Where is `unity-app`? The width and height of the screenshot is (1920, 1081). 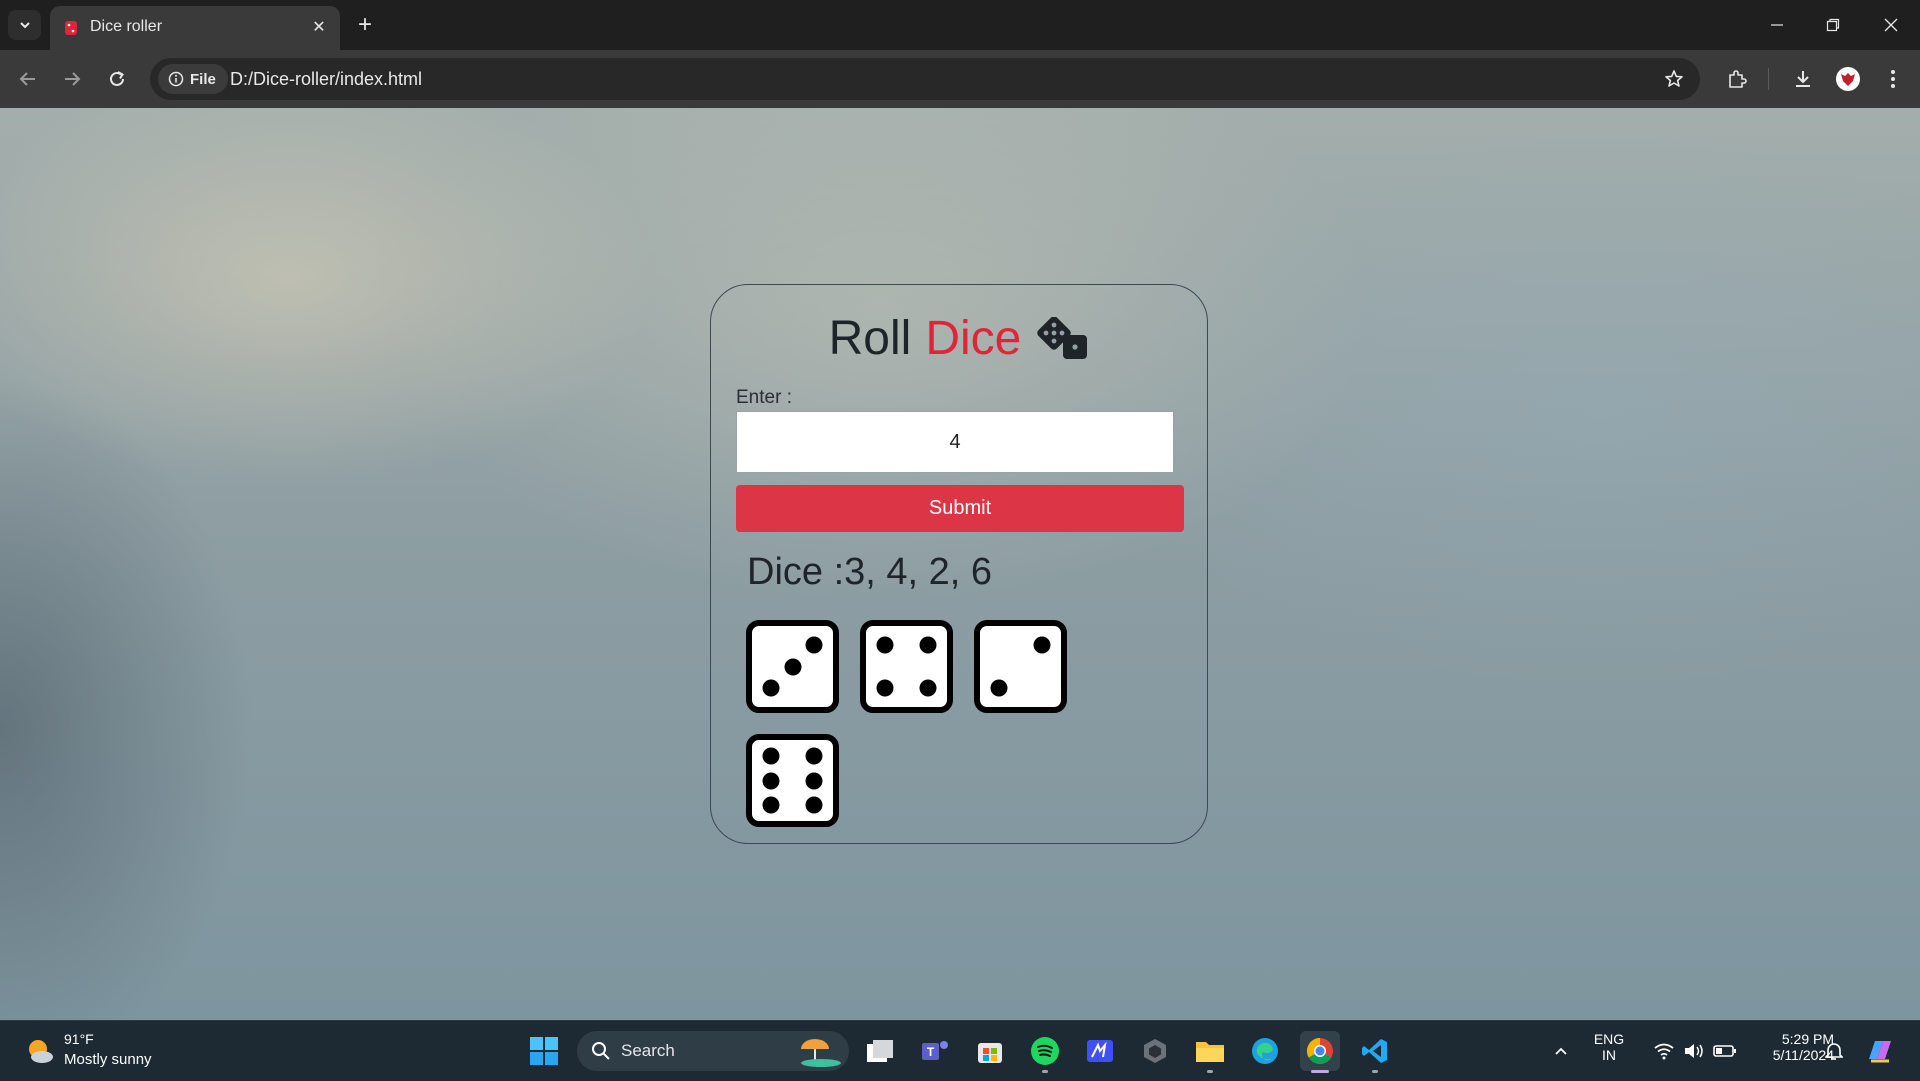
unity-app is located at coordinates (1155, 1051).